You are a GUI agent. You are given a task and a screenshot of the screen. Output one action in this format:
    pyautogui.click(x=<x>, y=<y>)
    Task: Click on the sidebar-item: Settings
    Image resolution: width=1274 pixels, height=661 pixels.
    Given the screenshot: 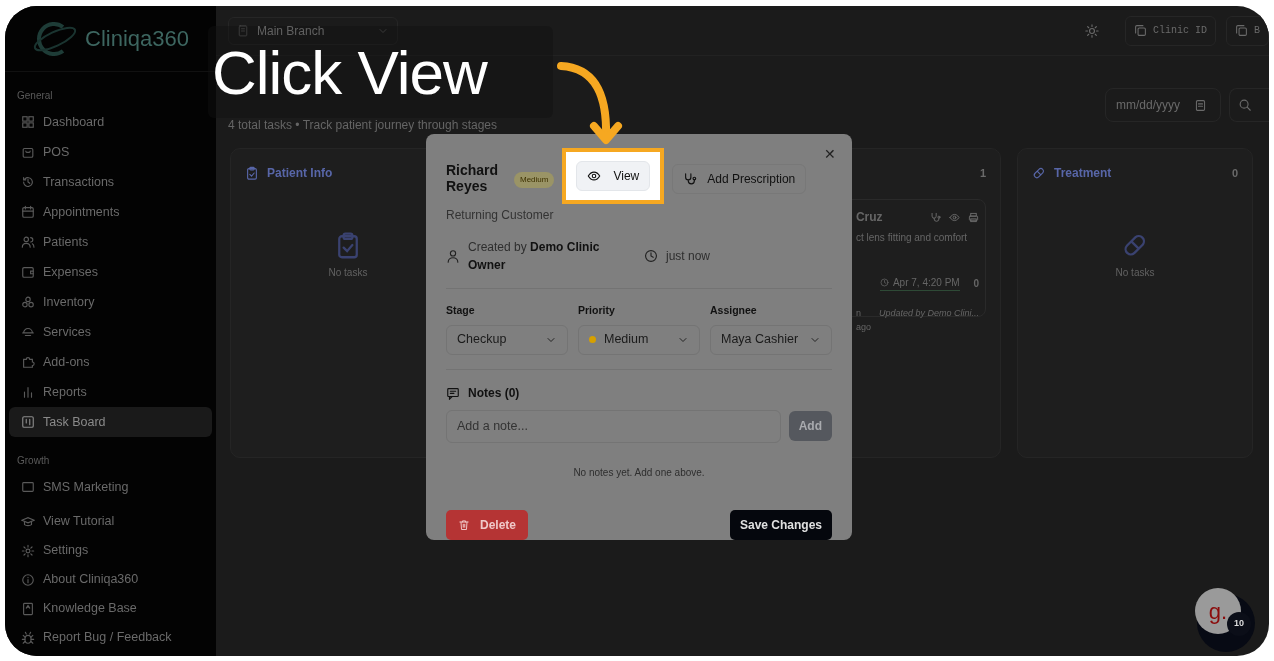 What is the action you would take?
    pyautogui.click(x=110, y=550)
    